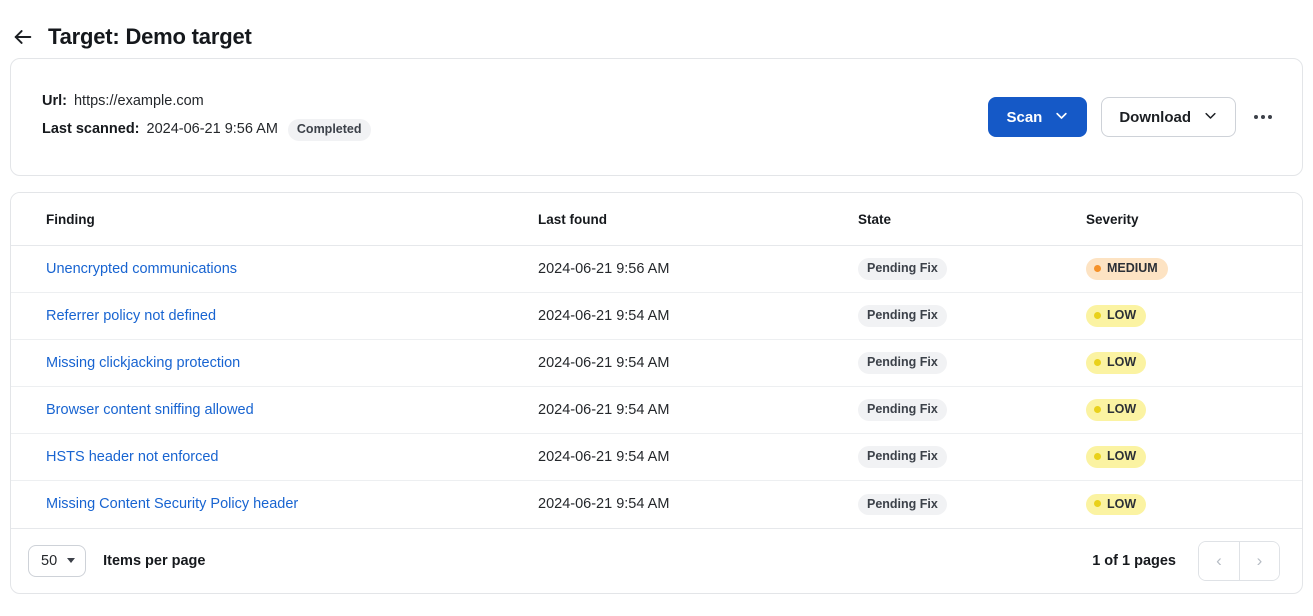 This screenshot has height=616, width=1313. I want to click on cell-finding: Missing clickjacking protection, so click(274, 363).